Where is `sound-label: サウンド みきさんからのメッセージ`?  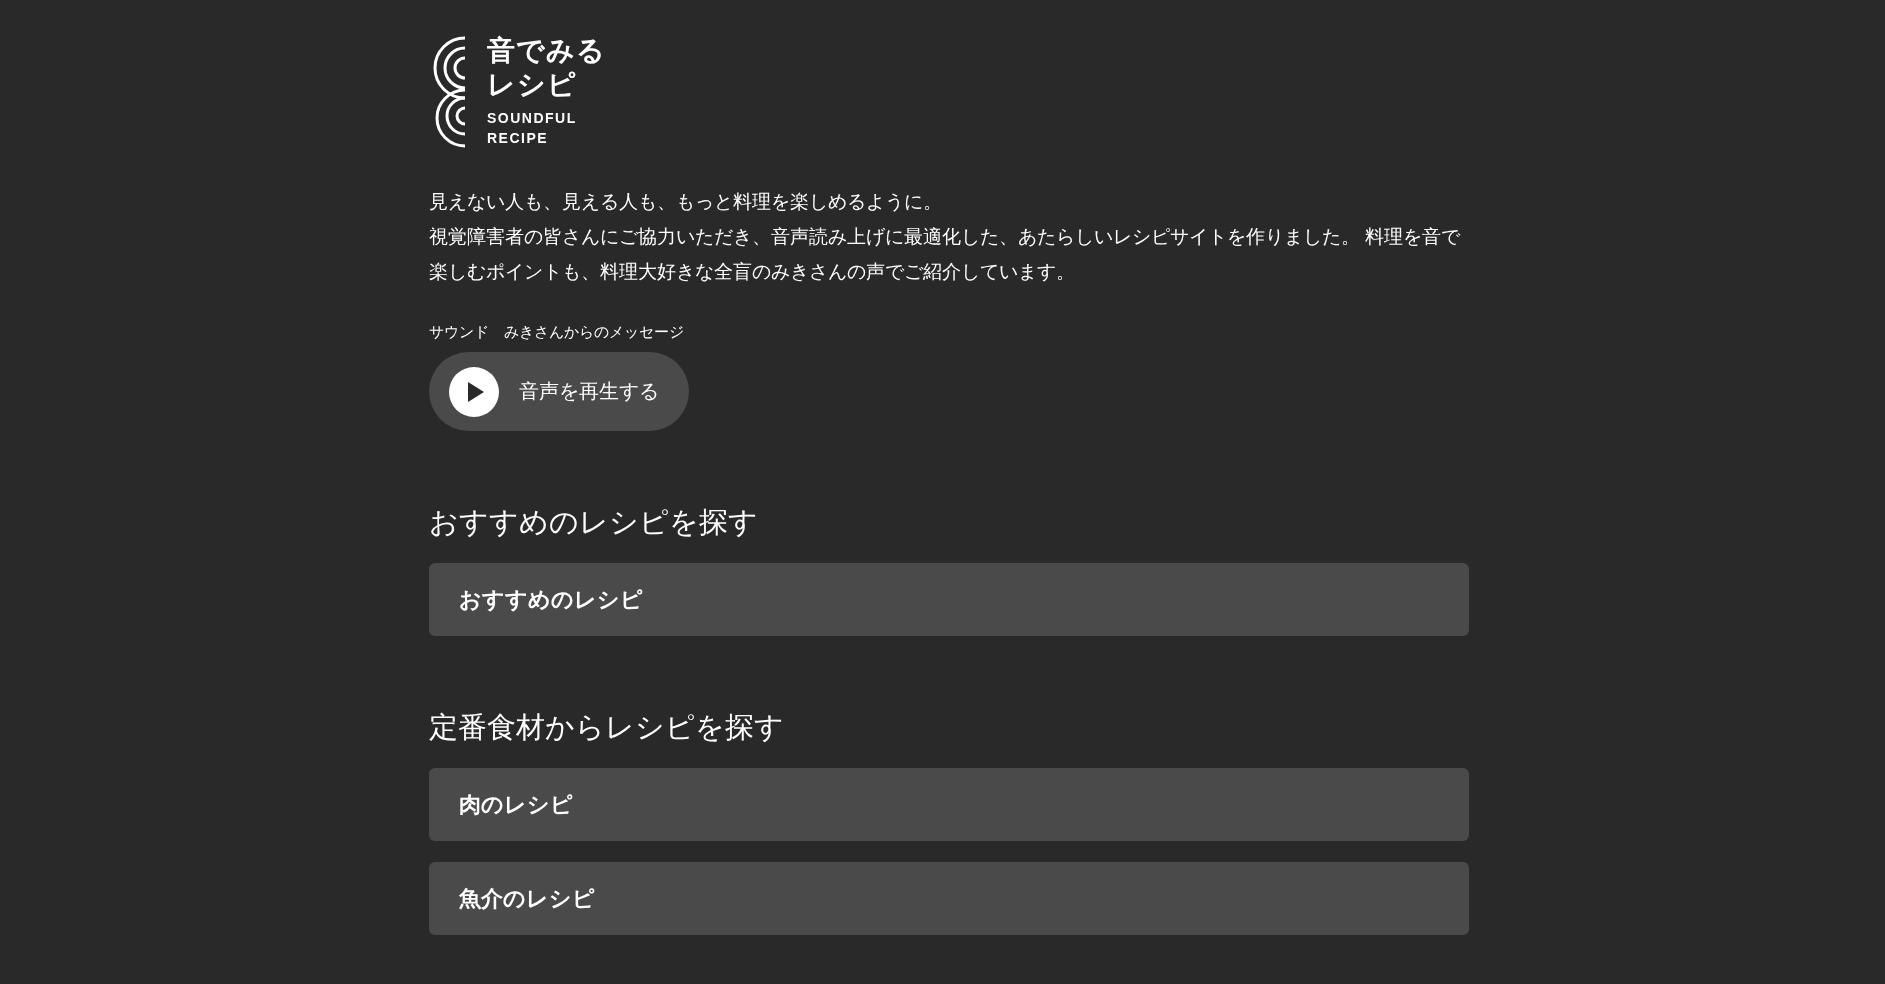
sound-label: サウンド みきさんからのメッセージ is located at coordinates (557, 332).